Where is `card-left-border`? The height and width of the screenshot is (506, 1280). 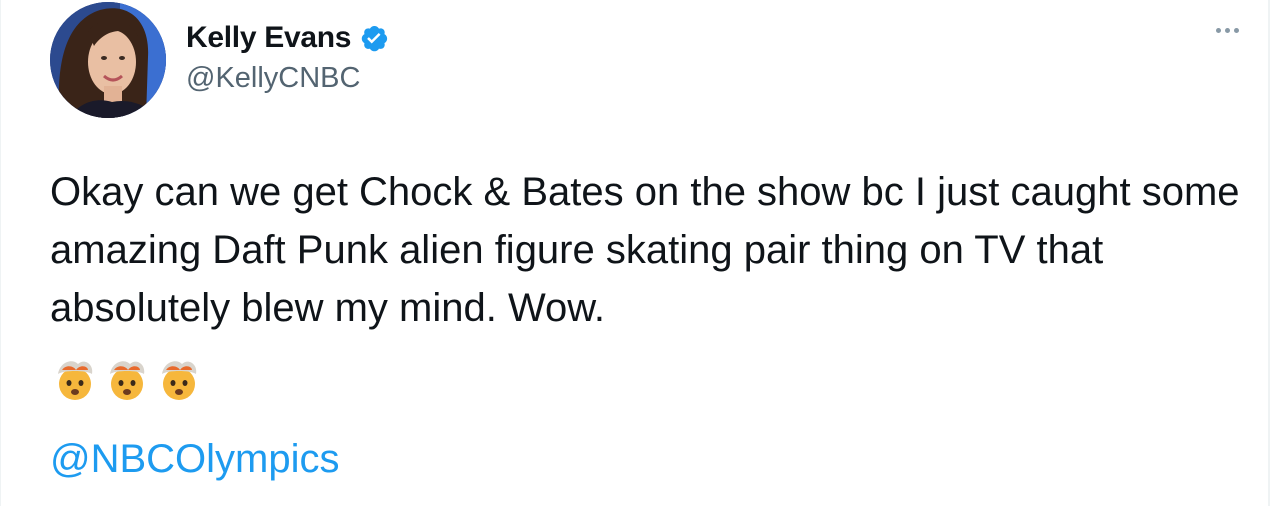 card-left-border is located at coordinates (0, 253).